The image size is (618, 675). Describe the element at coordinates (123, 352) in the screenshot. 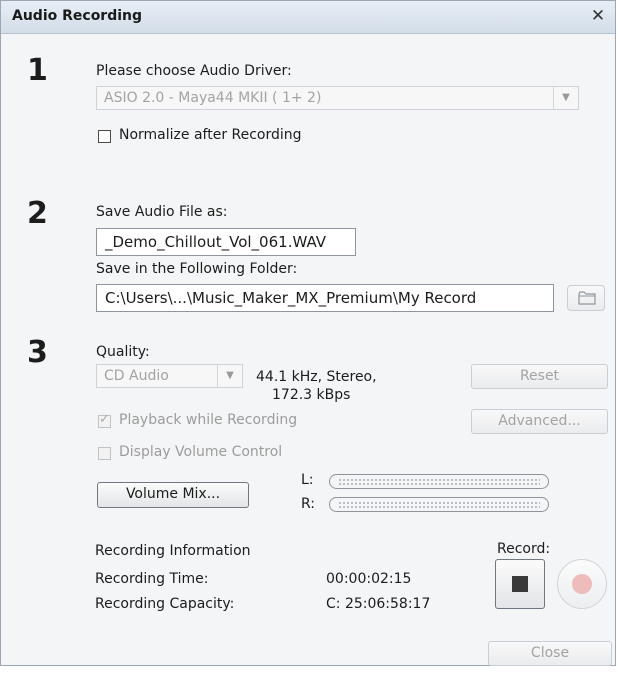

I see `quality-label: Quality:` at that location.